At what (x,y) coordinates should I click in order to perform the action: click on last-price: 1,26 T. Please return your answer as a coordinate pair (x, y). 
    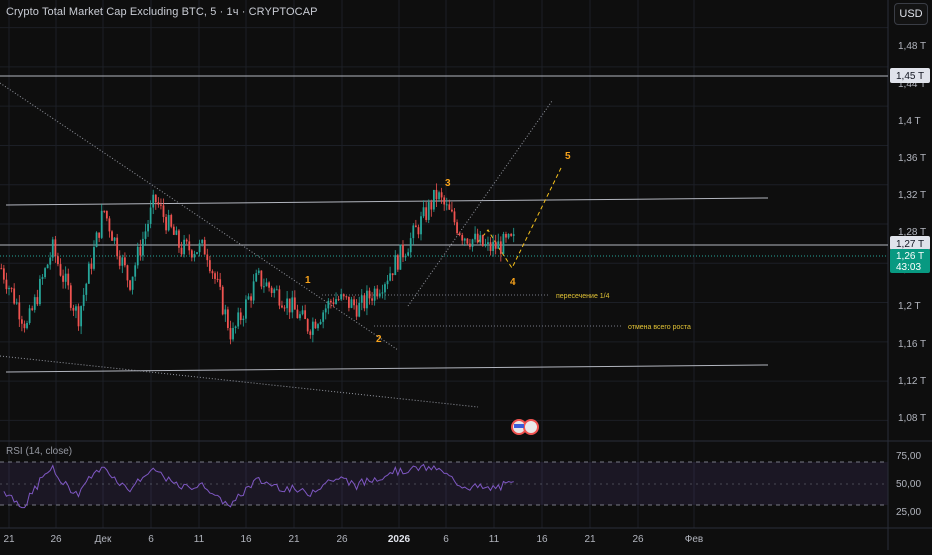
    Looking at the image, I should click on (910, 256).